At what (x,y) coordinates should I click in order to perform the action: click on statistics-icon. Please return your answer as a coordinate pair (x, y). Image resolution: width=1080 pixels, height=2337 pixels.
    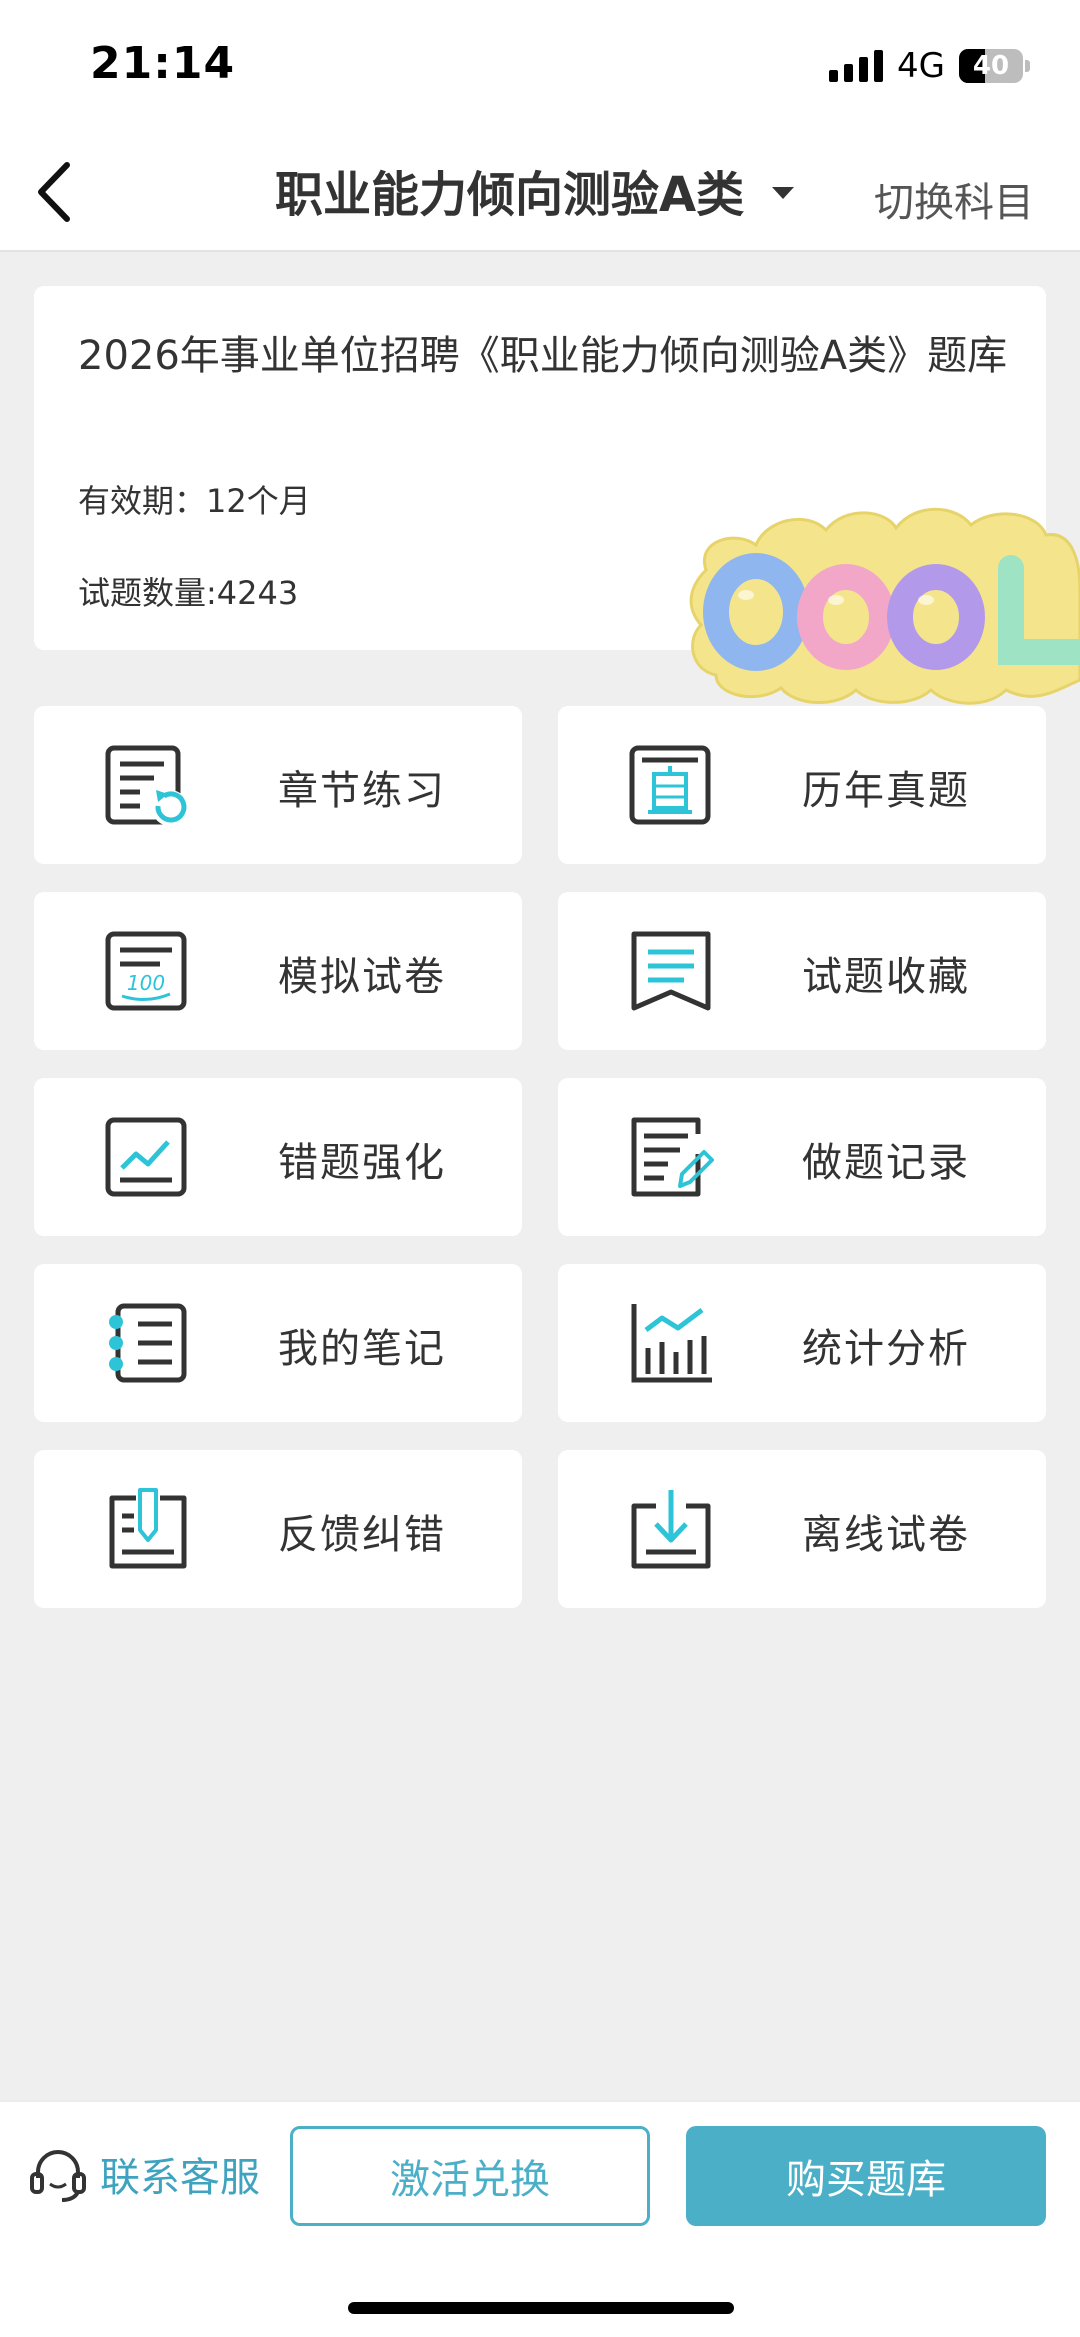
    Looking at the image, I should click on (671, 1343).